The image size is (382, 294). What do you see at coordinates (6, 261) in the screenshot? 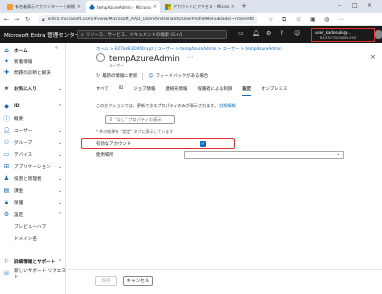
I see `help-icon: ⚐` at bounding box center [6, 261].